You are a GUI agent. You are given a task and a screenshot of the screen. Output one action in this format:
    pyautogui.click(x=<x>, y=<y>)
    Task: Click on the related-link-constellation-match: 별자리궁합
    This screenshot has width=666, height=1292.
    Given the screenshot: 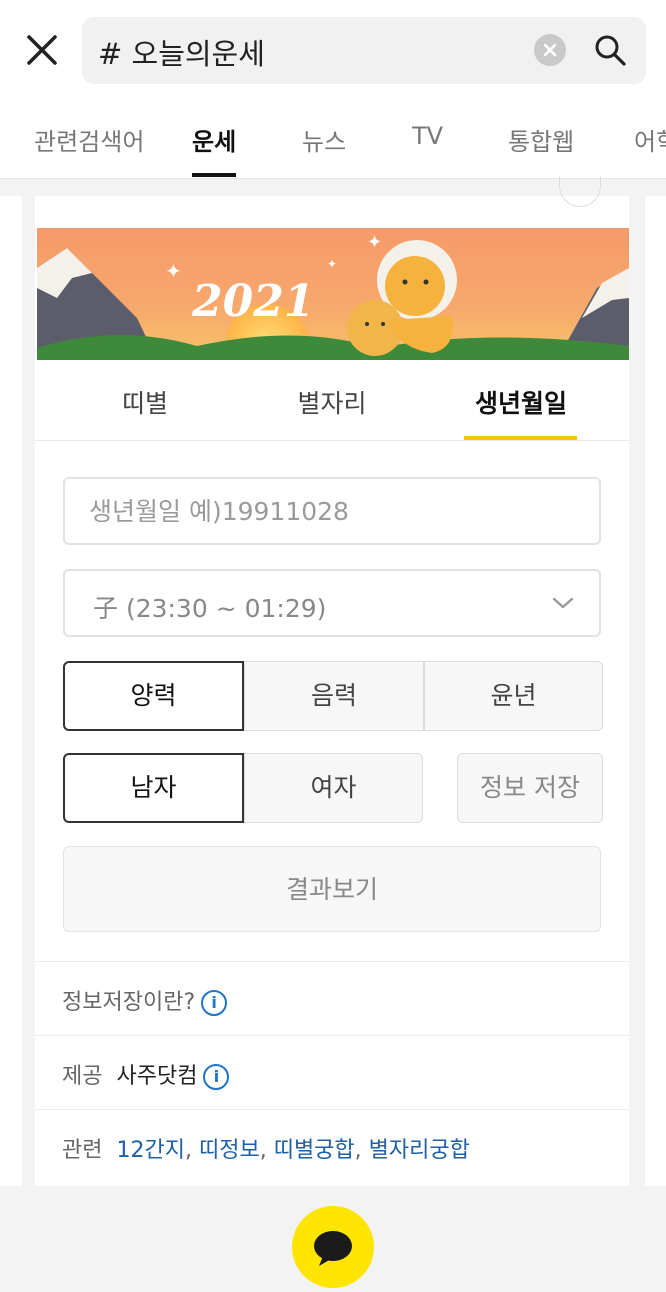 What is the action you would take?
    pyautogui.click(x=419, y=1150)
    